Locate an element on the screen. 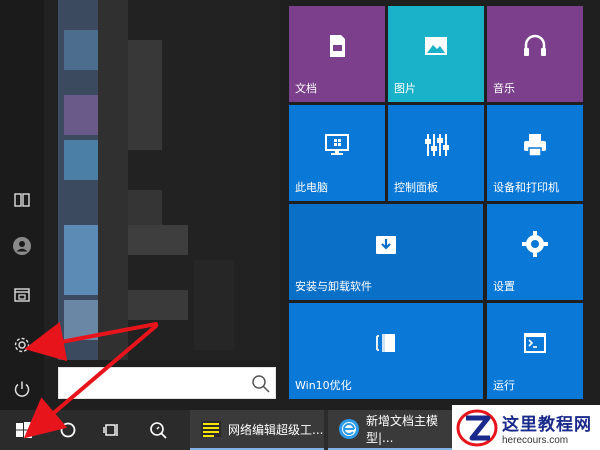 The image size is (600, 450). task-view-button is located at coordinates (112, 430).